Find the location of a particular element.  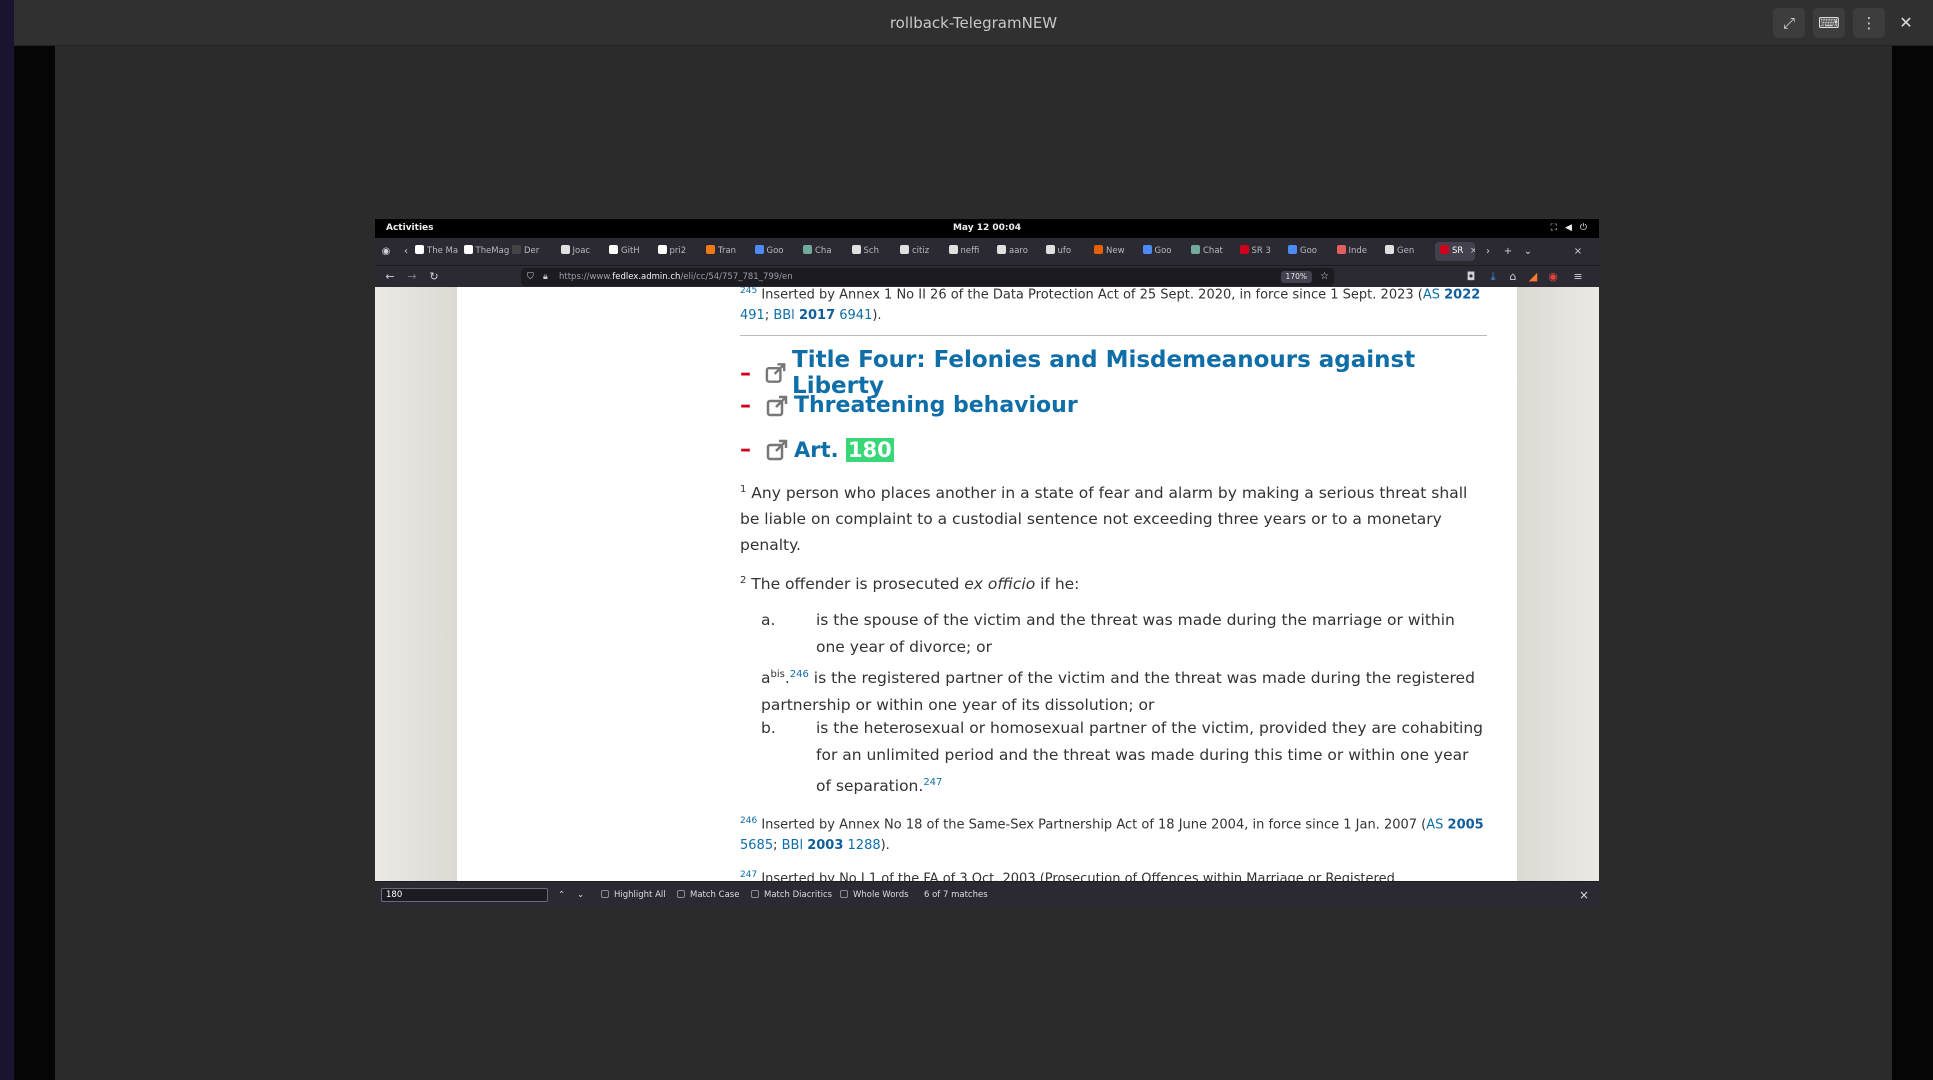

tab-label: New is located at coordinates (1115, 251).